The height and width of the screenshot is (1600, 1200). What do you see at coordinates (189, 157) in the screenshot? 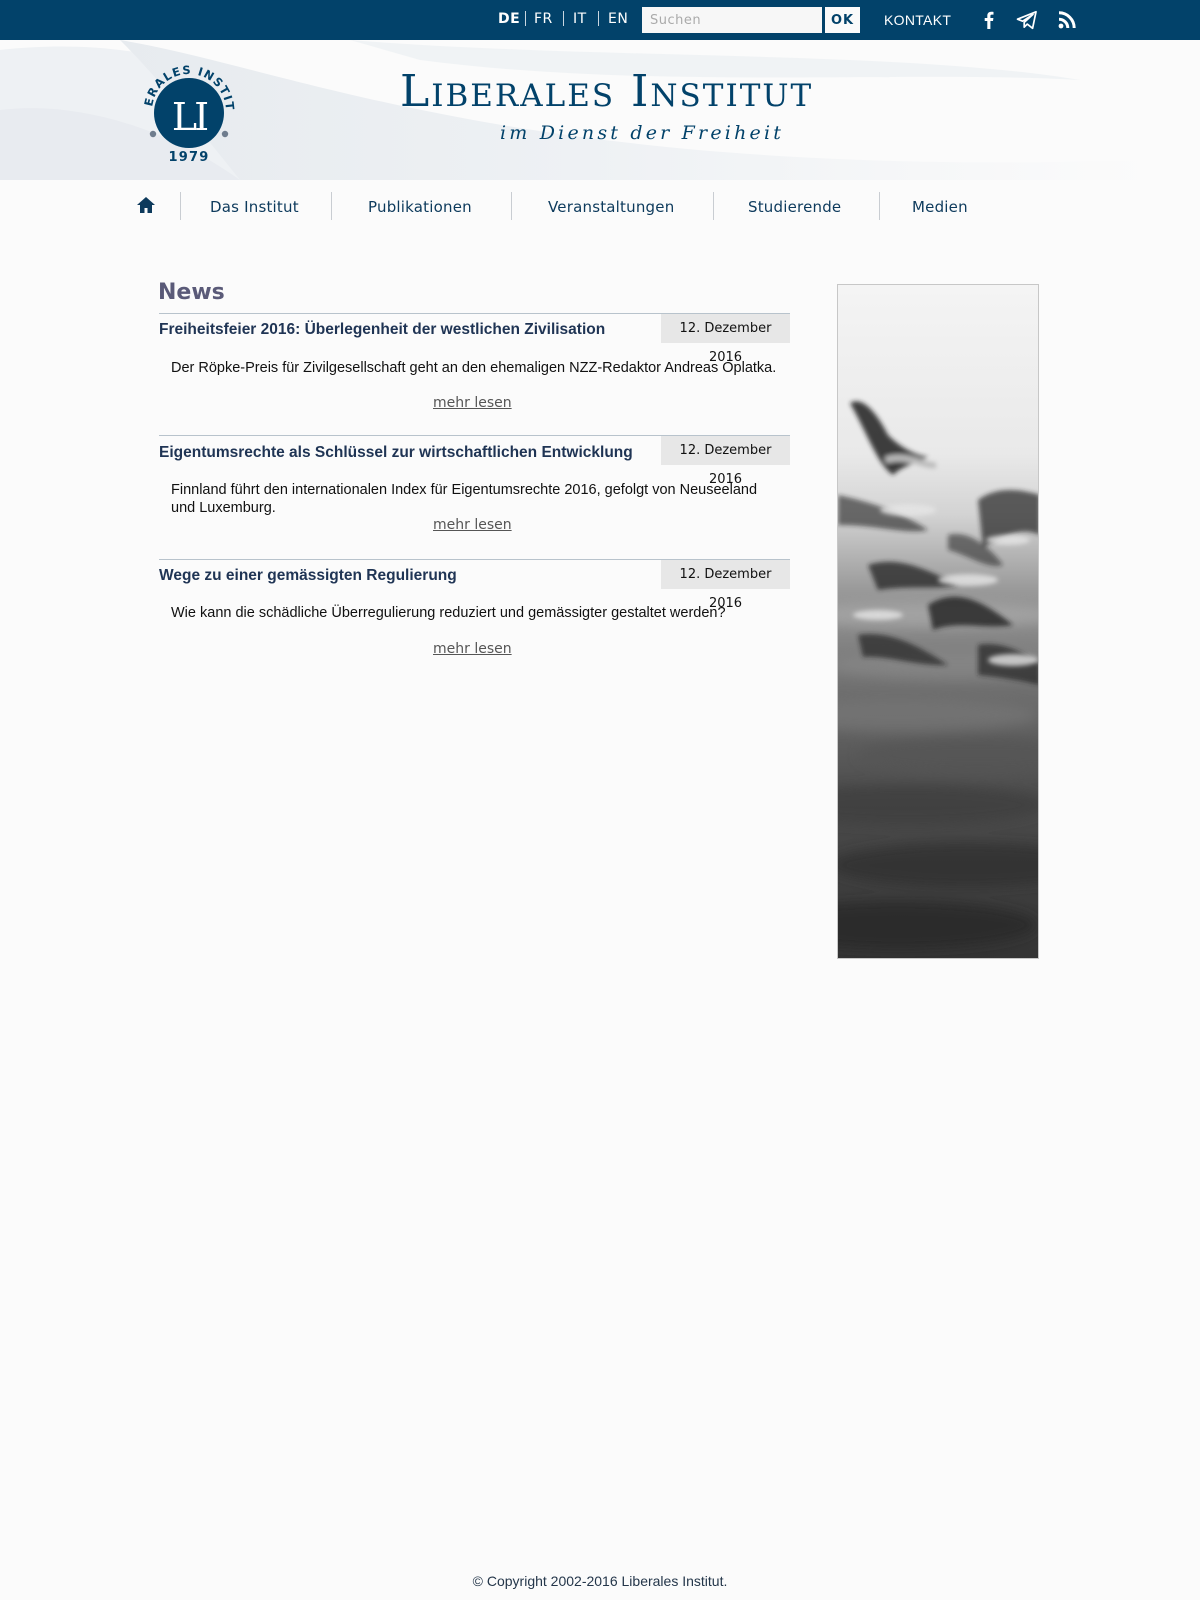
I see `svg-text: 1979` at bounding box center [189, 157].